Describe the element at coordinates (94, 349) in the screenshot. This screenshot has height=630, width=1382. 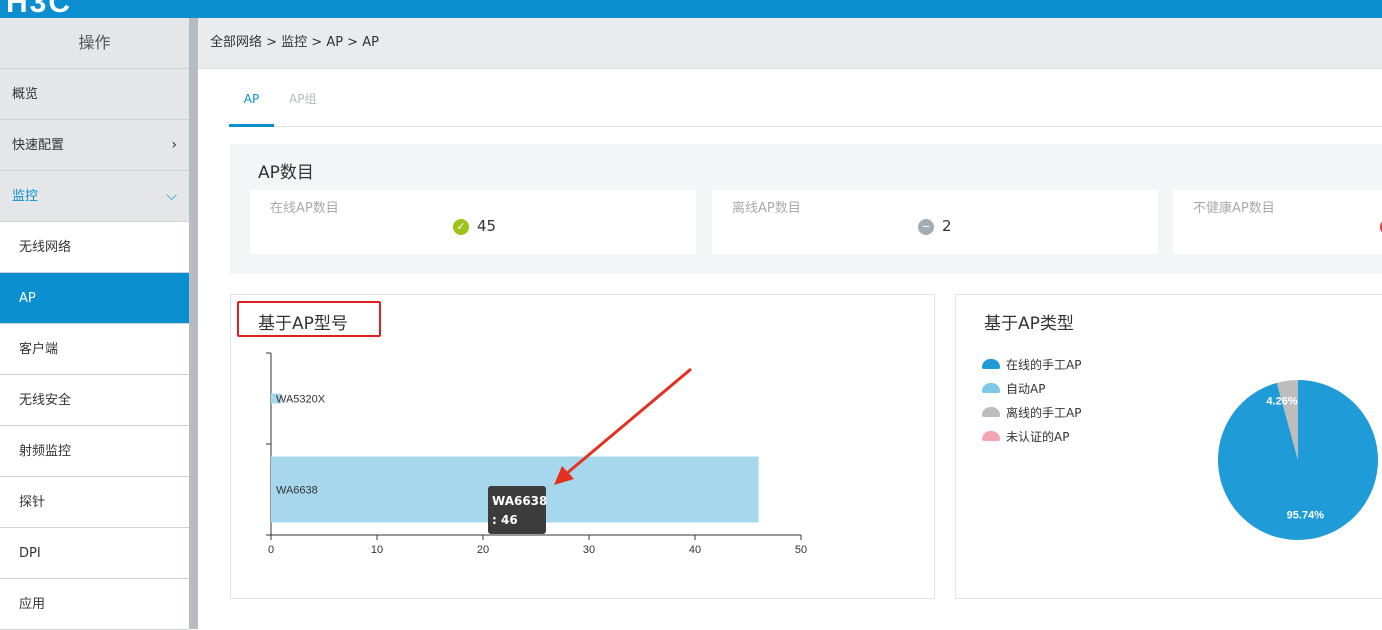
I see `sidebar-item-clients: 客户端` at that location.